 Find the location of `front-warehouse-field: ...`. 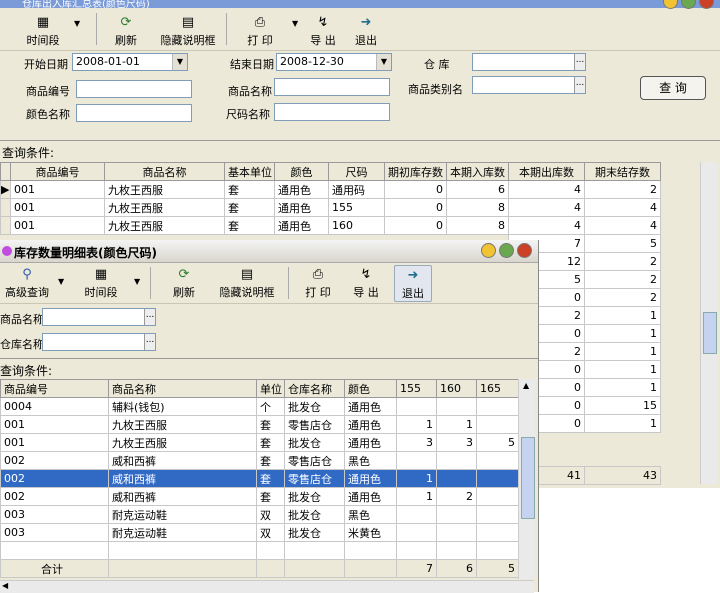

front-warehouse-field: ... is located at coordinates (99, 342).